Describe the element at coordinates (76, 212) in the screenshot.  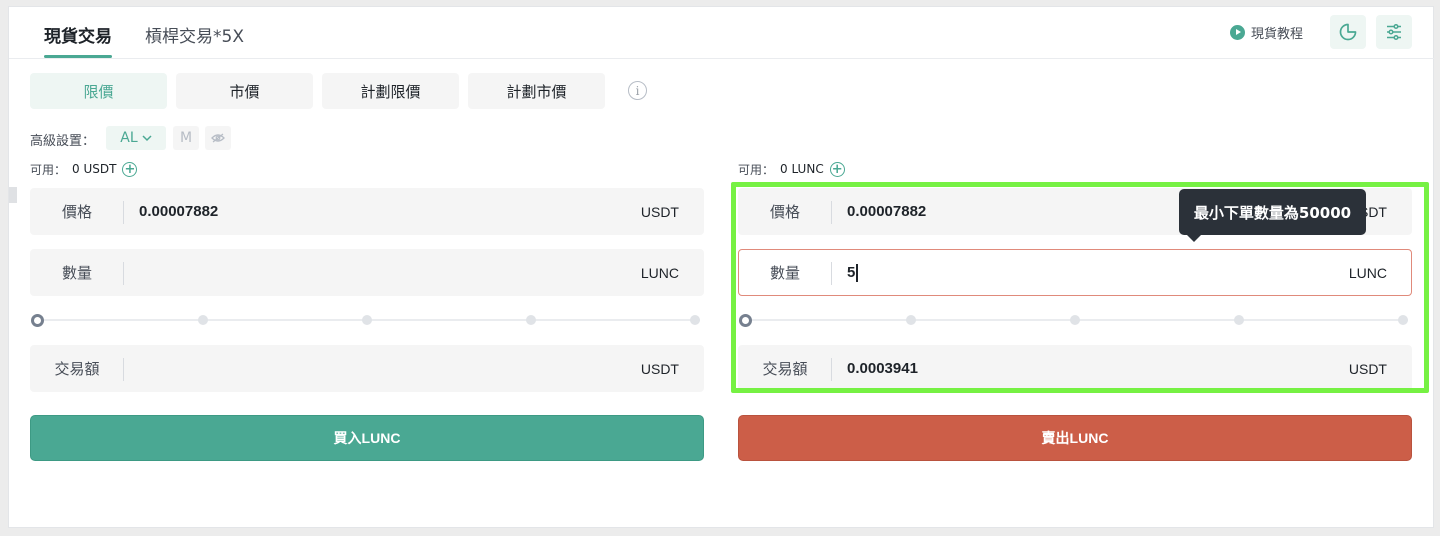
I see `buy-price-label: 價格` at that location.